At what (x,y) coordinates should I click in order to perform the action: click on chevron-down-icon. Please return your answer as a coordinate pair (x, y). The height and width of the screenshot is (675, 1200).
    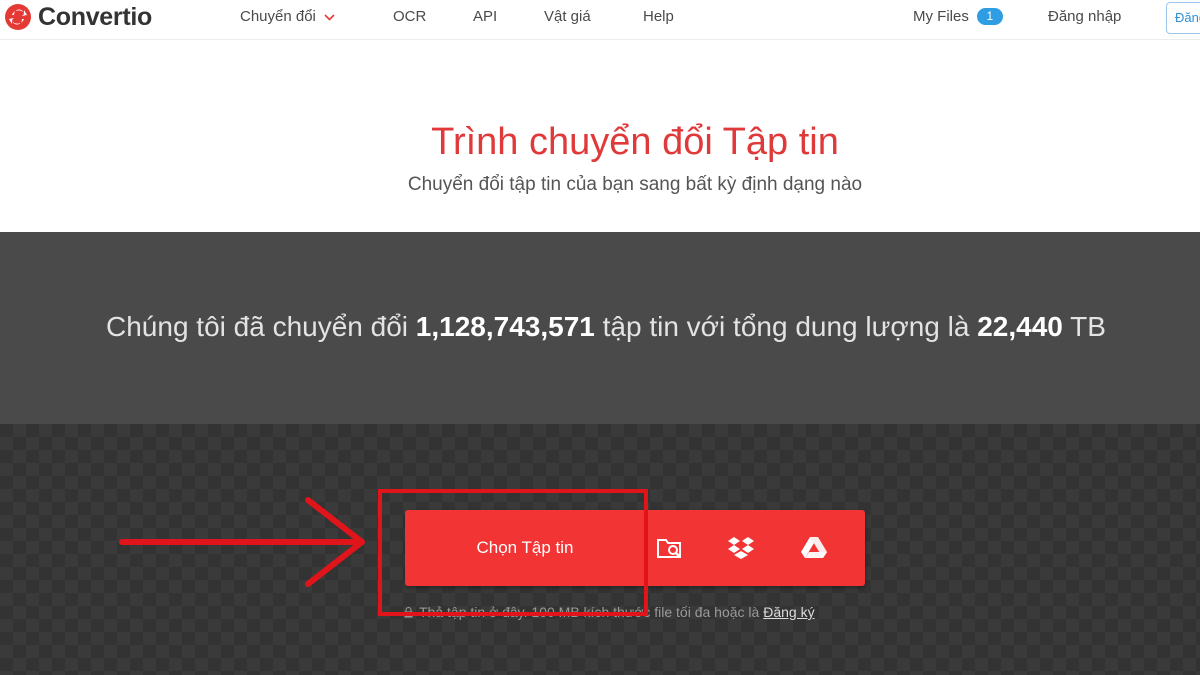
    Looking at the image, I should click on (329, 17).